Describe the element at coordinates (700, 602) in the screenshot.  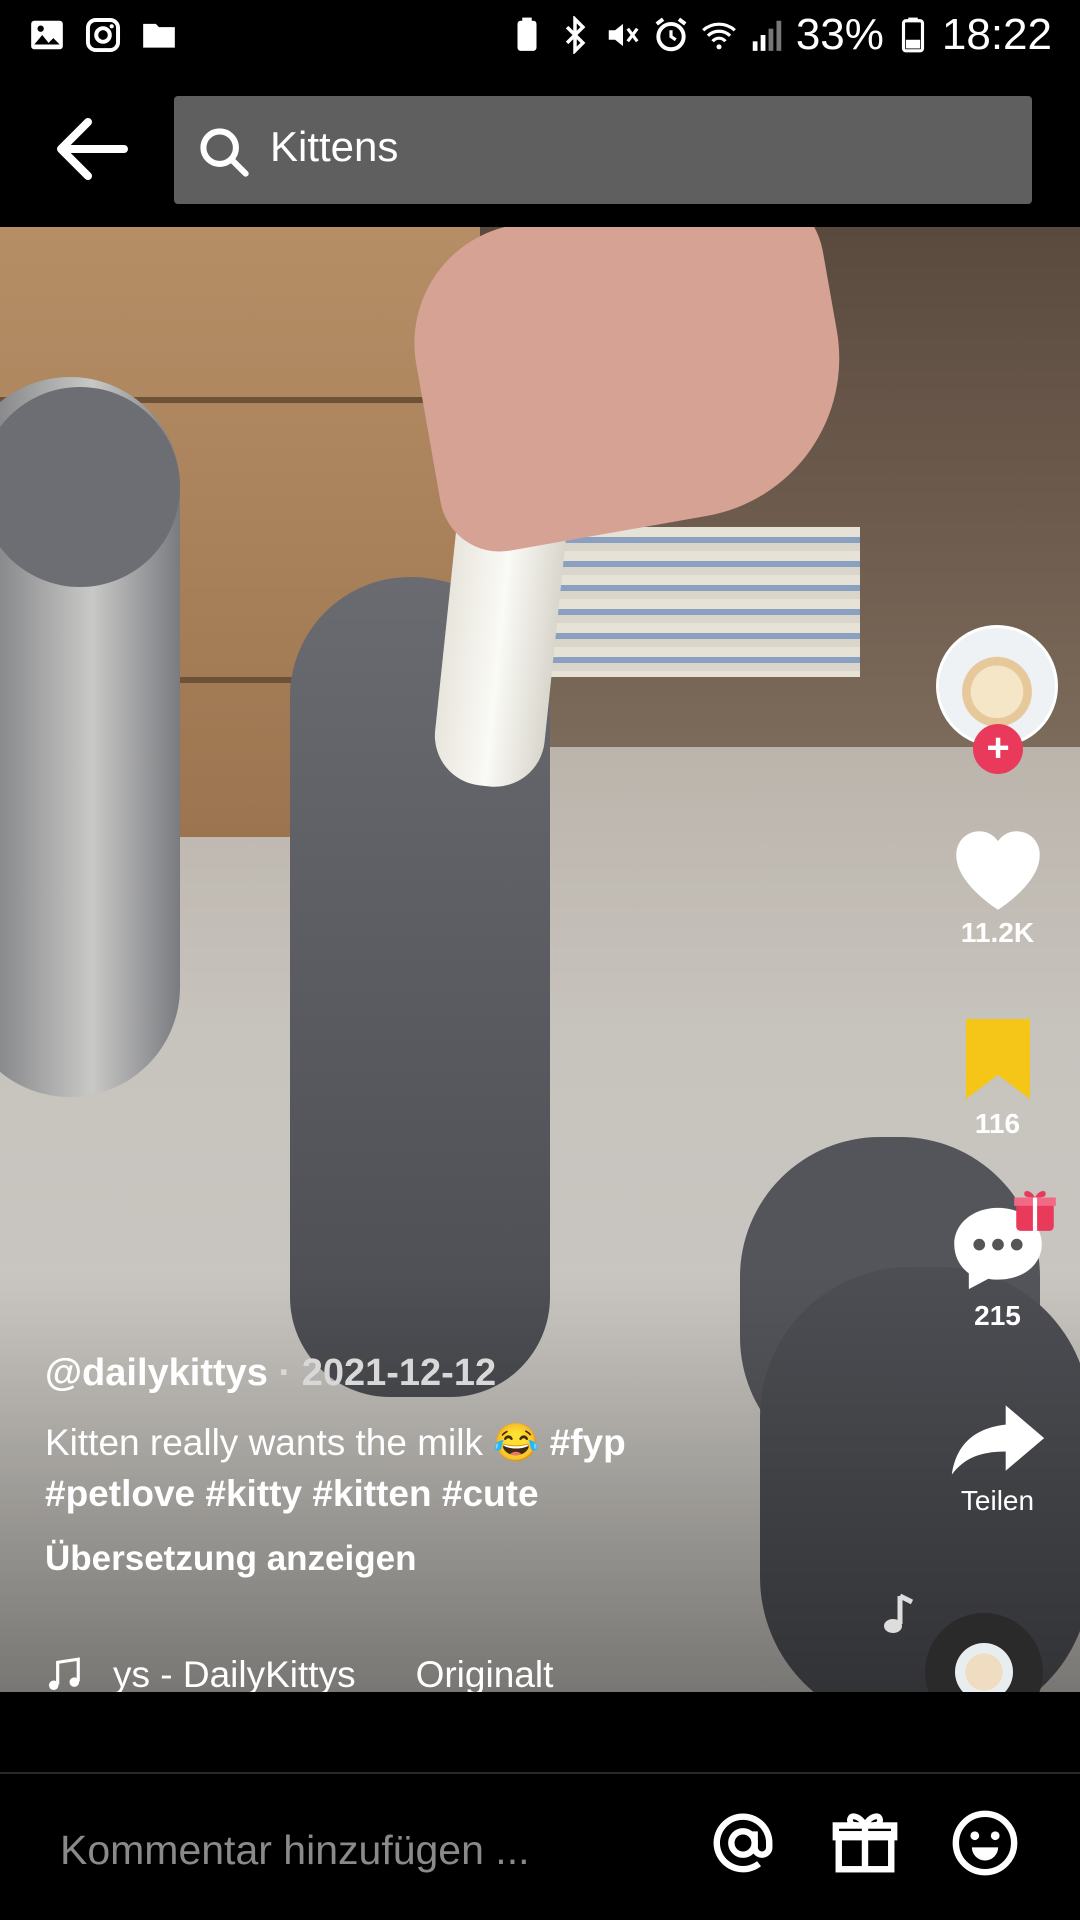
I see `video-background-books` at that location.